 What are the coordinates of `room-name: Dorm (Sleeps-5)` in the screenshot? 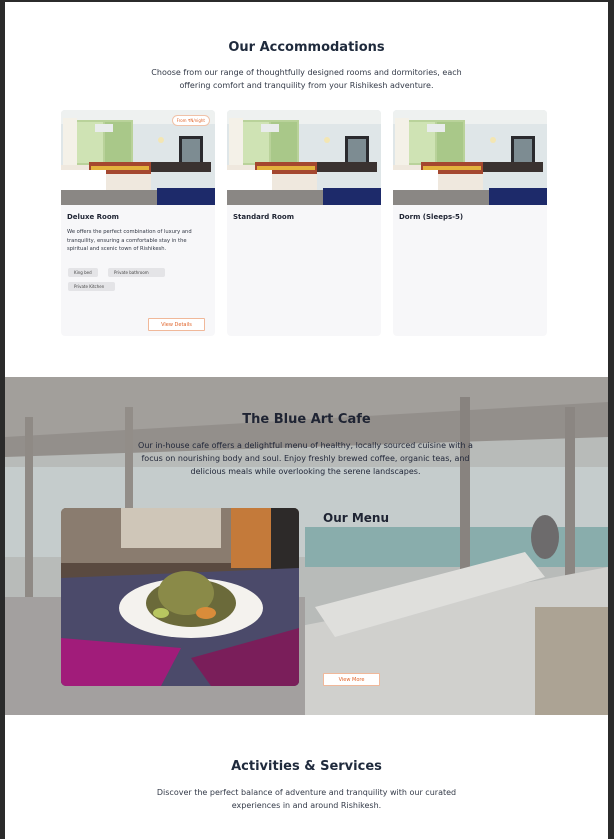 It's located at (431, 217).